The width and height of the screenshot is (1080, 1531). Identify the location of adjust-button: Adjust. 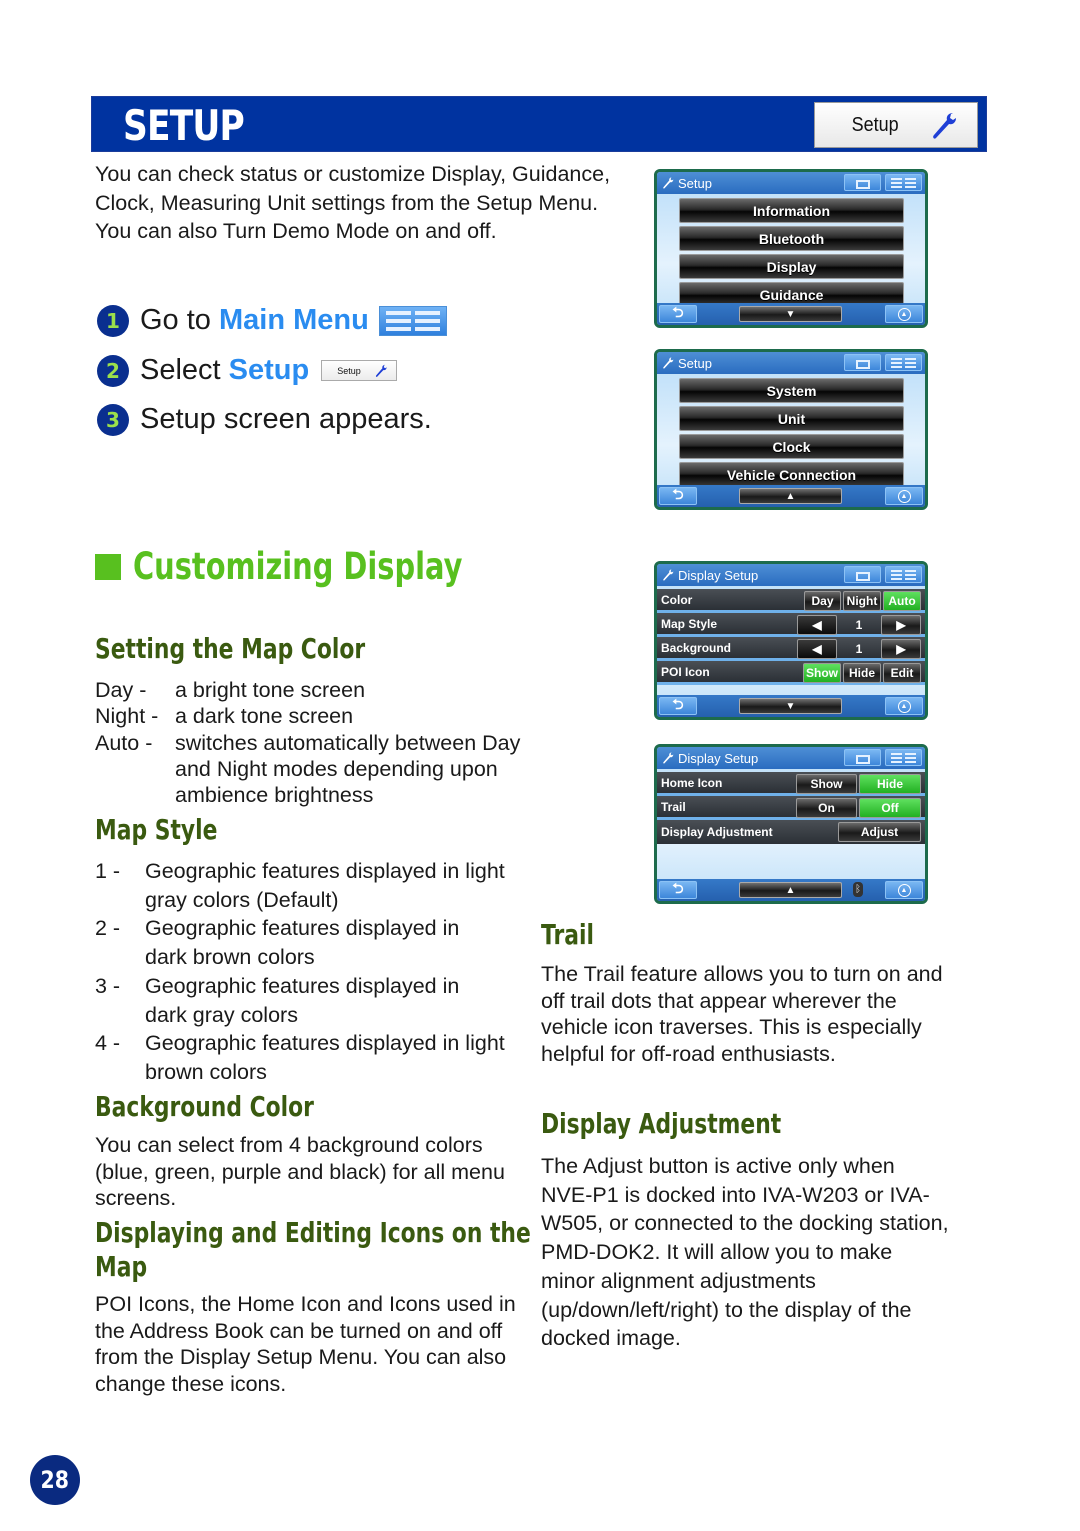
(879, 832).